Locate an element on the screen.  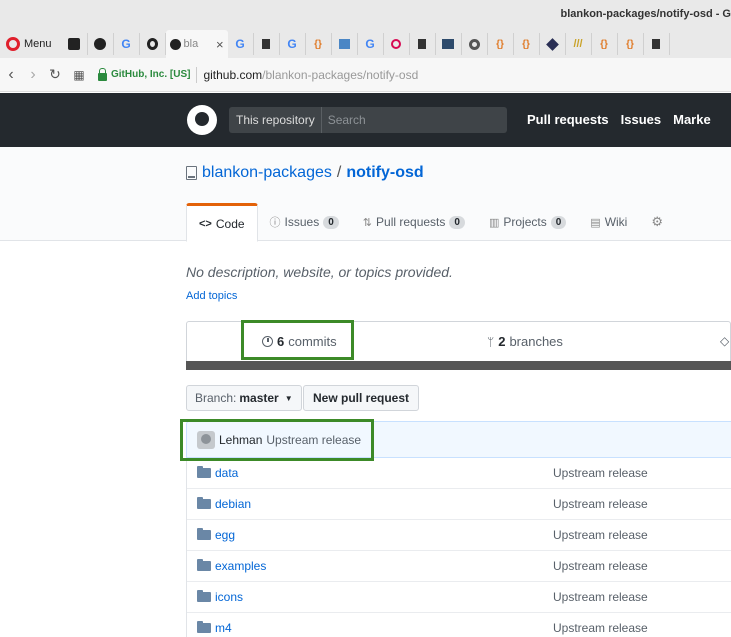
chart-icon is located at coordinates (345, 44).